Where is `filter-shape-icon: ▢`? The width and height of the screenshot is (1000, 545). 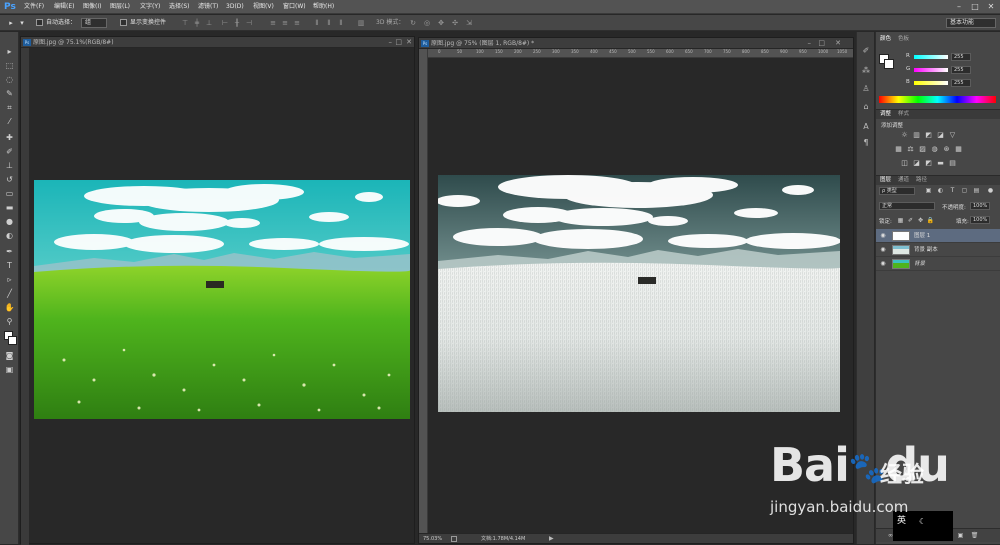
filter-shape-icon: ▢ is located at coordinates (964, 190).